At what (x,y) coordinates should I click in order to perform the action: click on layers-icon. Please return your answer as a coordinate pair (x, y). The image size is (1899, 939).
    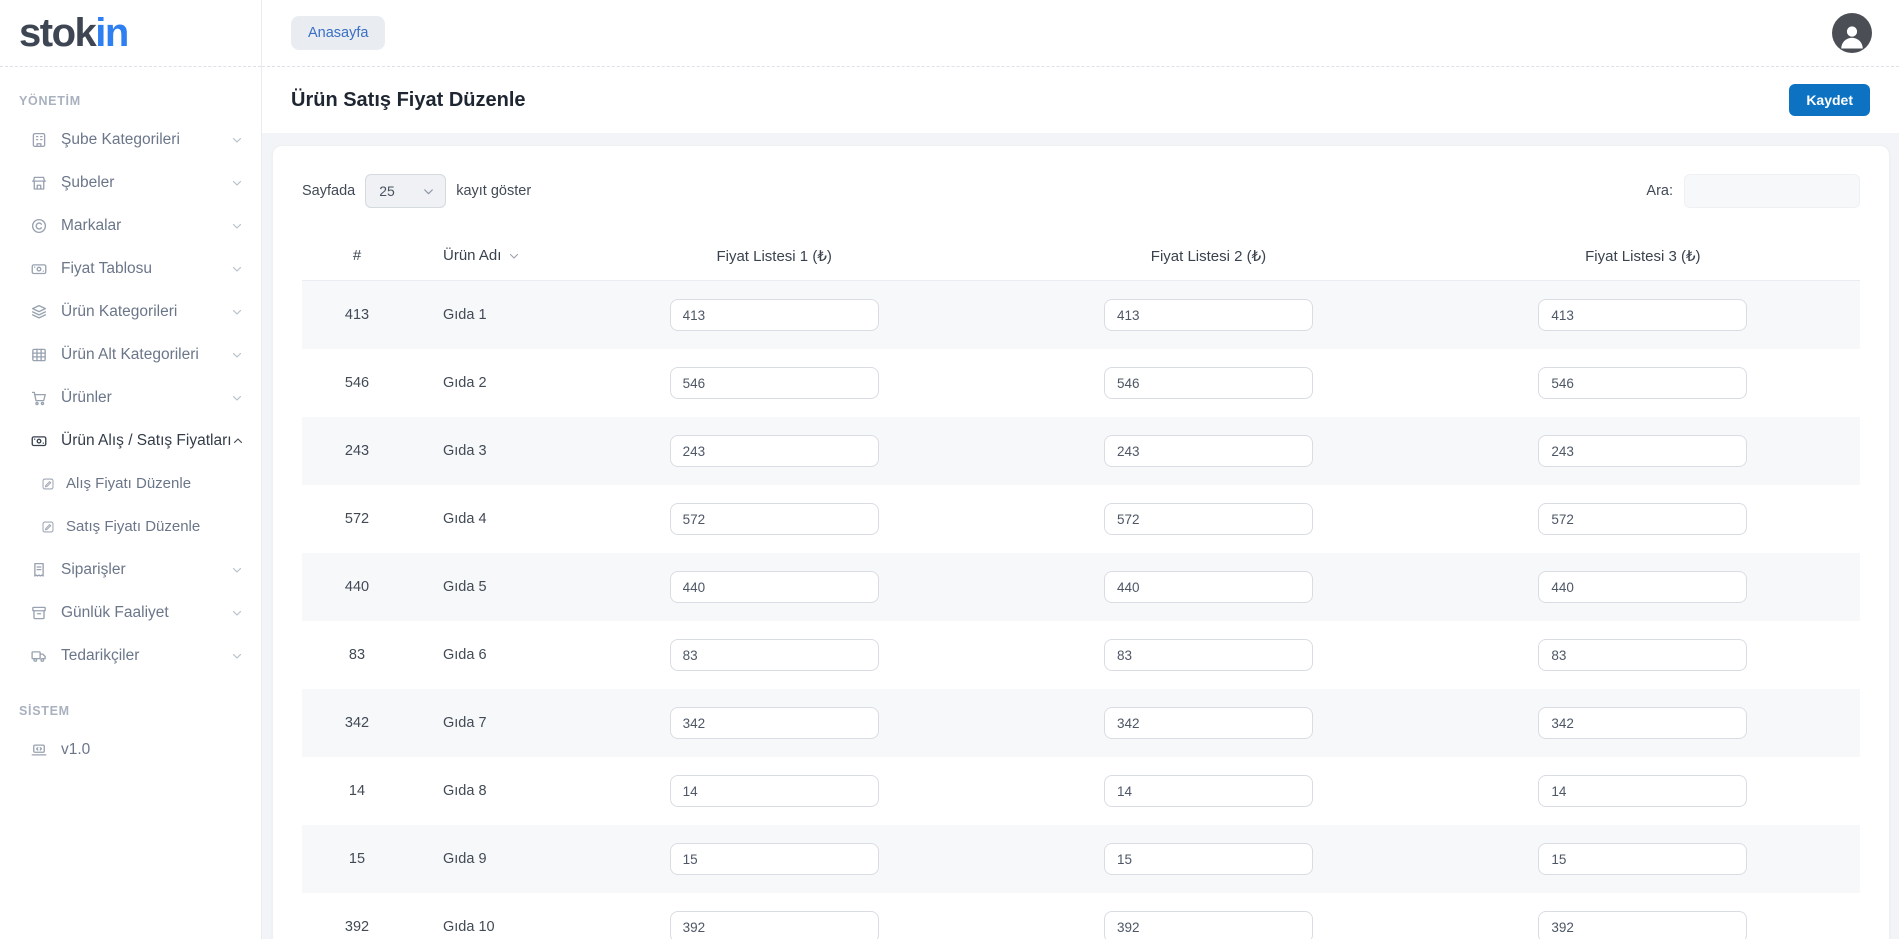
    Looking at the image, I should click on (39, 312).